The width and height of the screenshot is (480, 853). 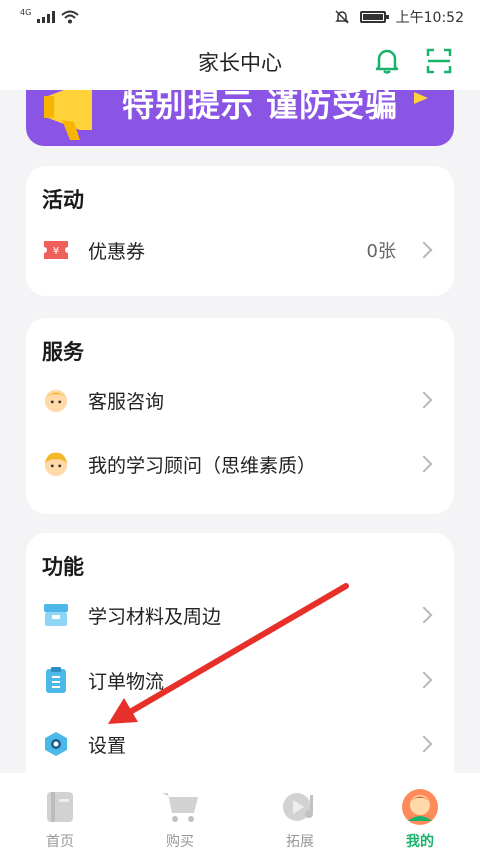 I want to click on scan-icon, so click(x=439, y=61).